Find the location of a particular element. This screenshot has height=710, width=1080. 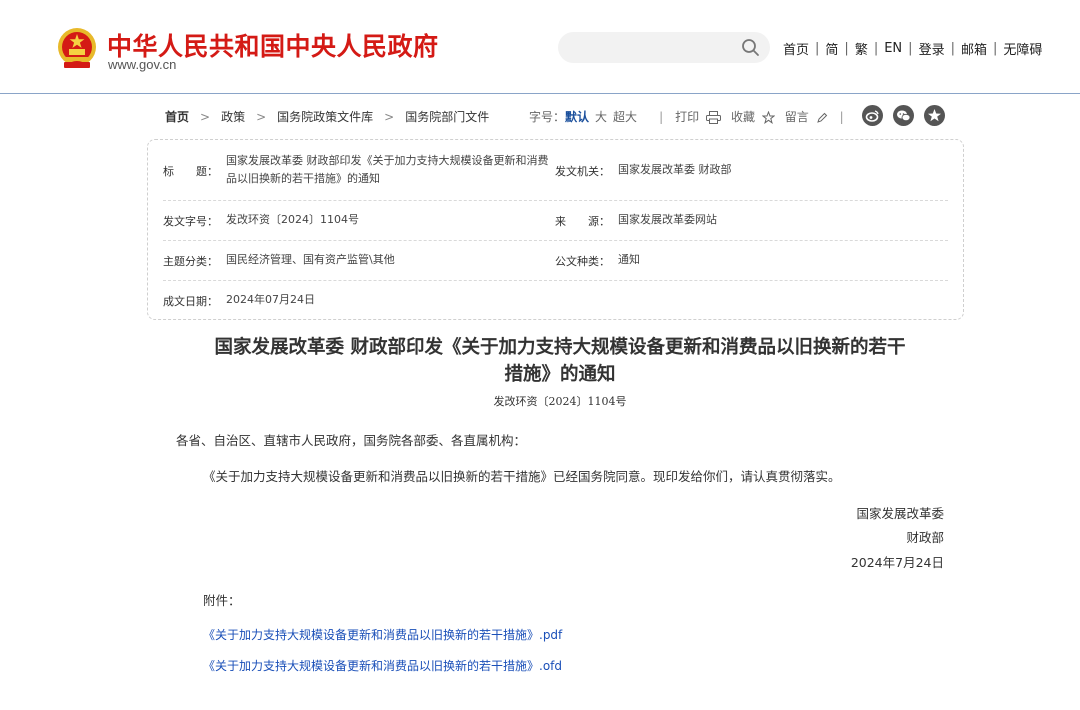

breadcrumb: 首页 > 政策 > 国务院政策文件库 > 国务院部门文件 is located at coordinates (327, 116).